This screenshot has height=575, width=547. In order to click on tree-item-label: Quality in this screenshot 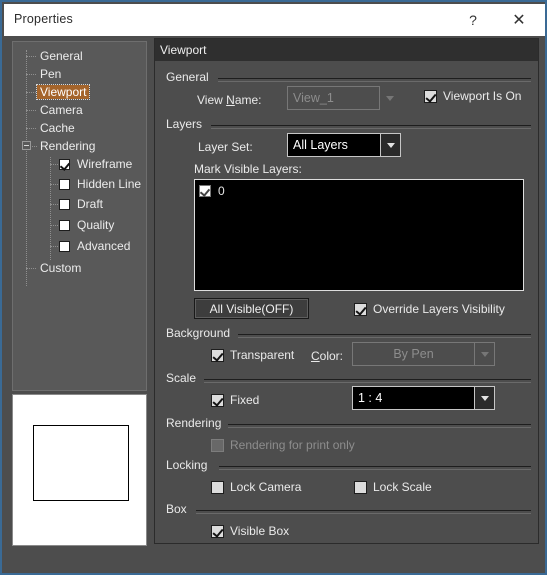, I will do `click(96, 225)`.